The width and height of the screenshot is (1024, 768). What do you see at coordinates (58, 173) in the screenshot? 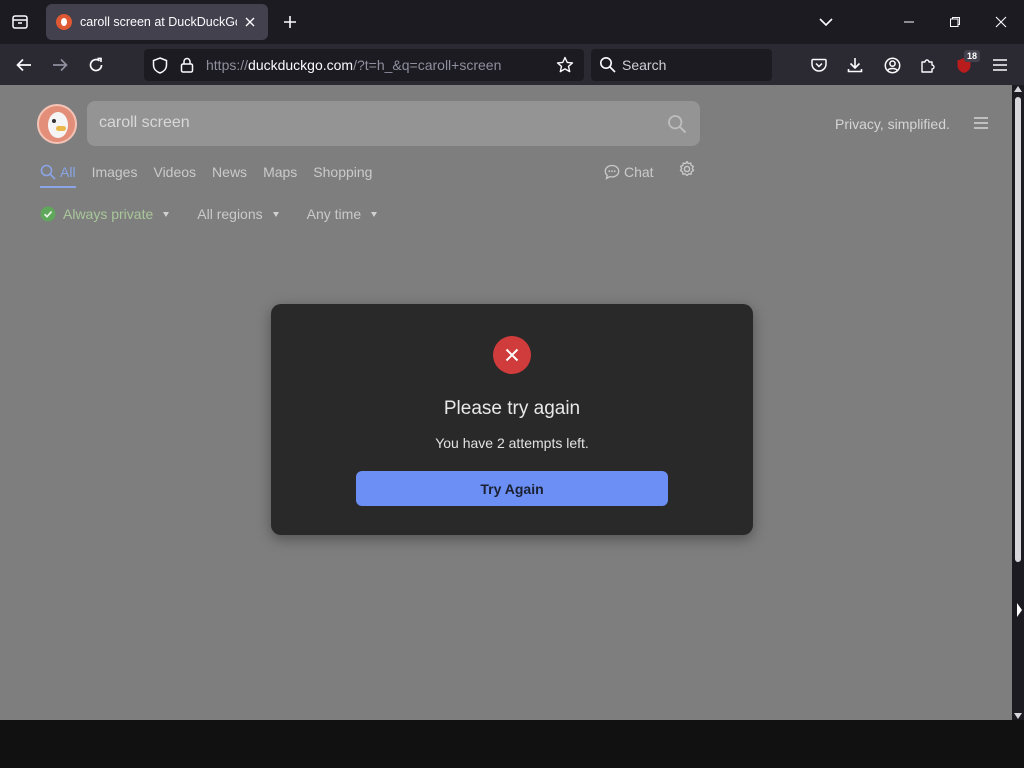
I see `tab-all: All` at bounding box center [58, 173].